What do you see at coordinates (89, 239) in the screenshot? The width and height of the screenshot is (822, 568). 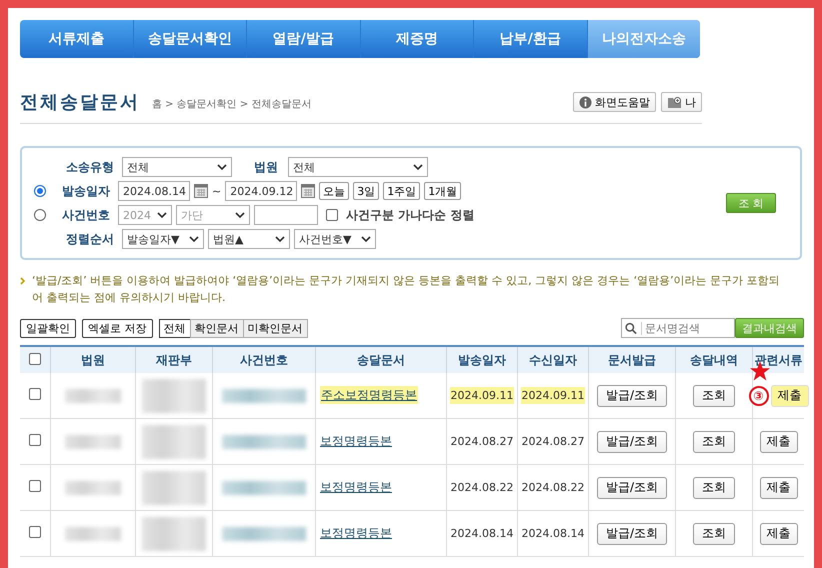 I see `field-label: 정렬순서` at bounding box center [89, 239].